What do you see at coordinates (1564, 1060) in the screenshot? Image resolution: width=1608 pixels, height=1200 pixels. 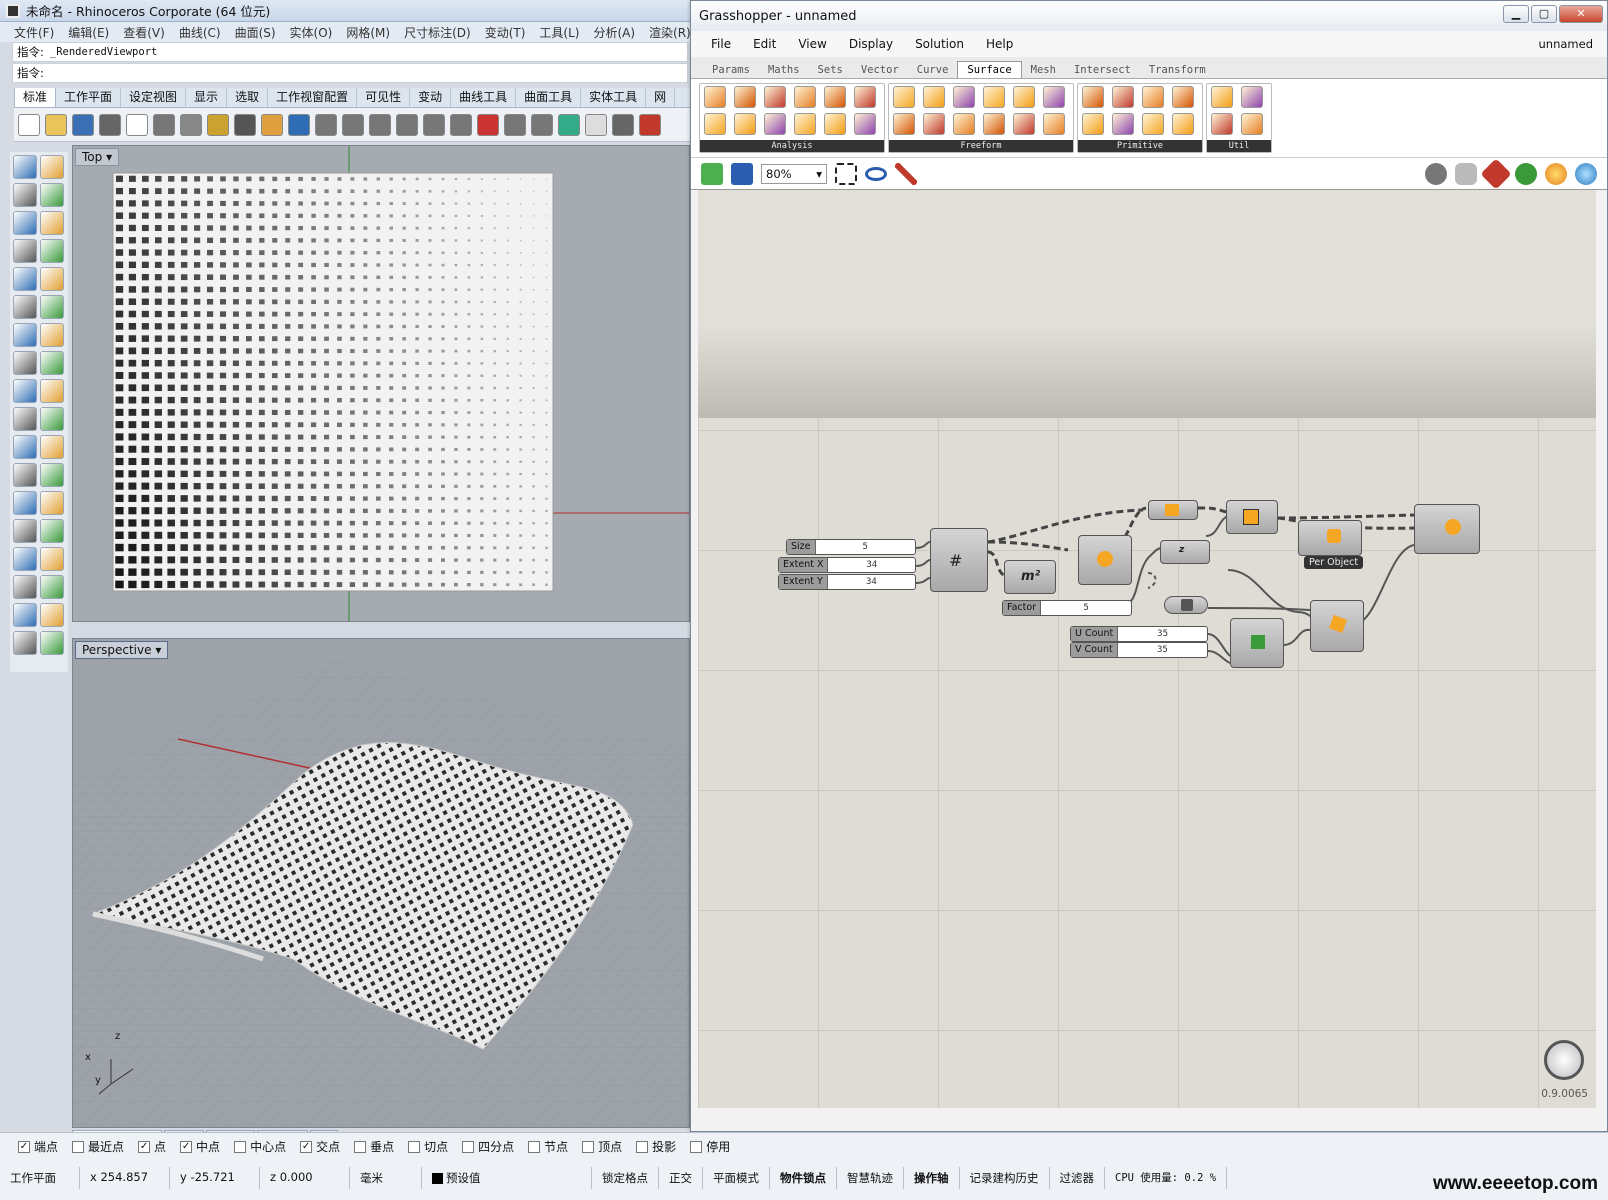 I see `navigation-compass-icon` at bounding box center [1564, 1060].